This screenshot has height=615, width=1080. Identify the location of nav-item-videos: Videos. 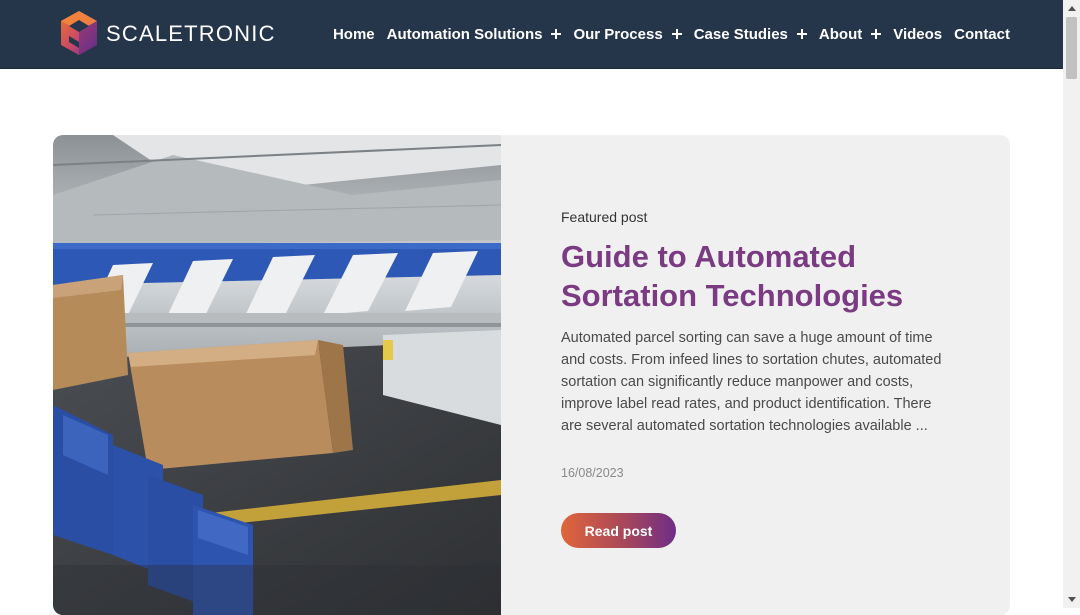
(917, 34).